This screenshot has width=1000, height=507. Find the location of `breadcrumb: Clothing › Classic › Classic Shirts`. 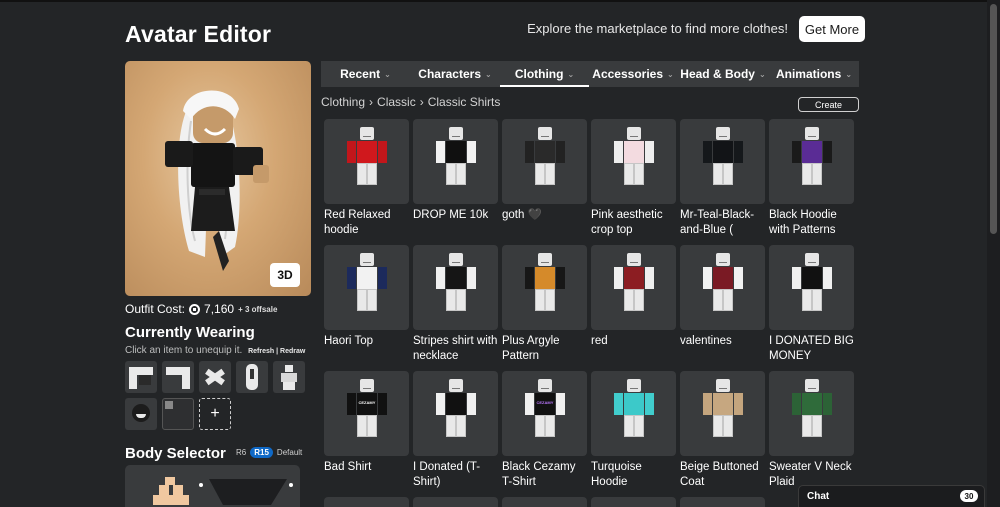

breadcrumb: Clothing › Classic › Classic Shirts is located at coordinates (410, 102).